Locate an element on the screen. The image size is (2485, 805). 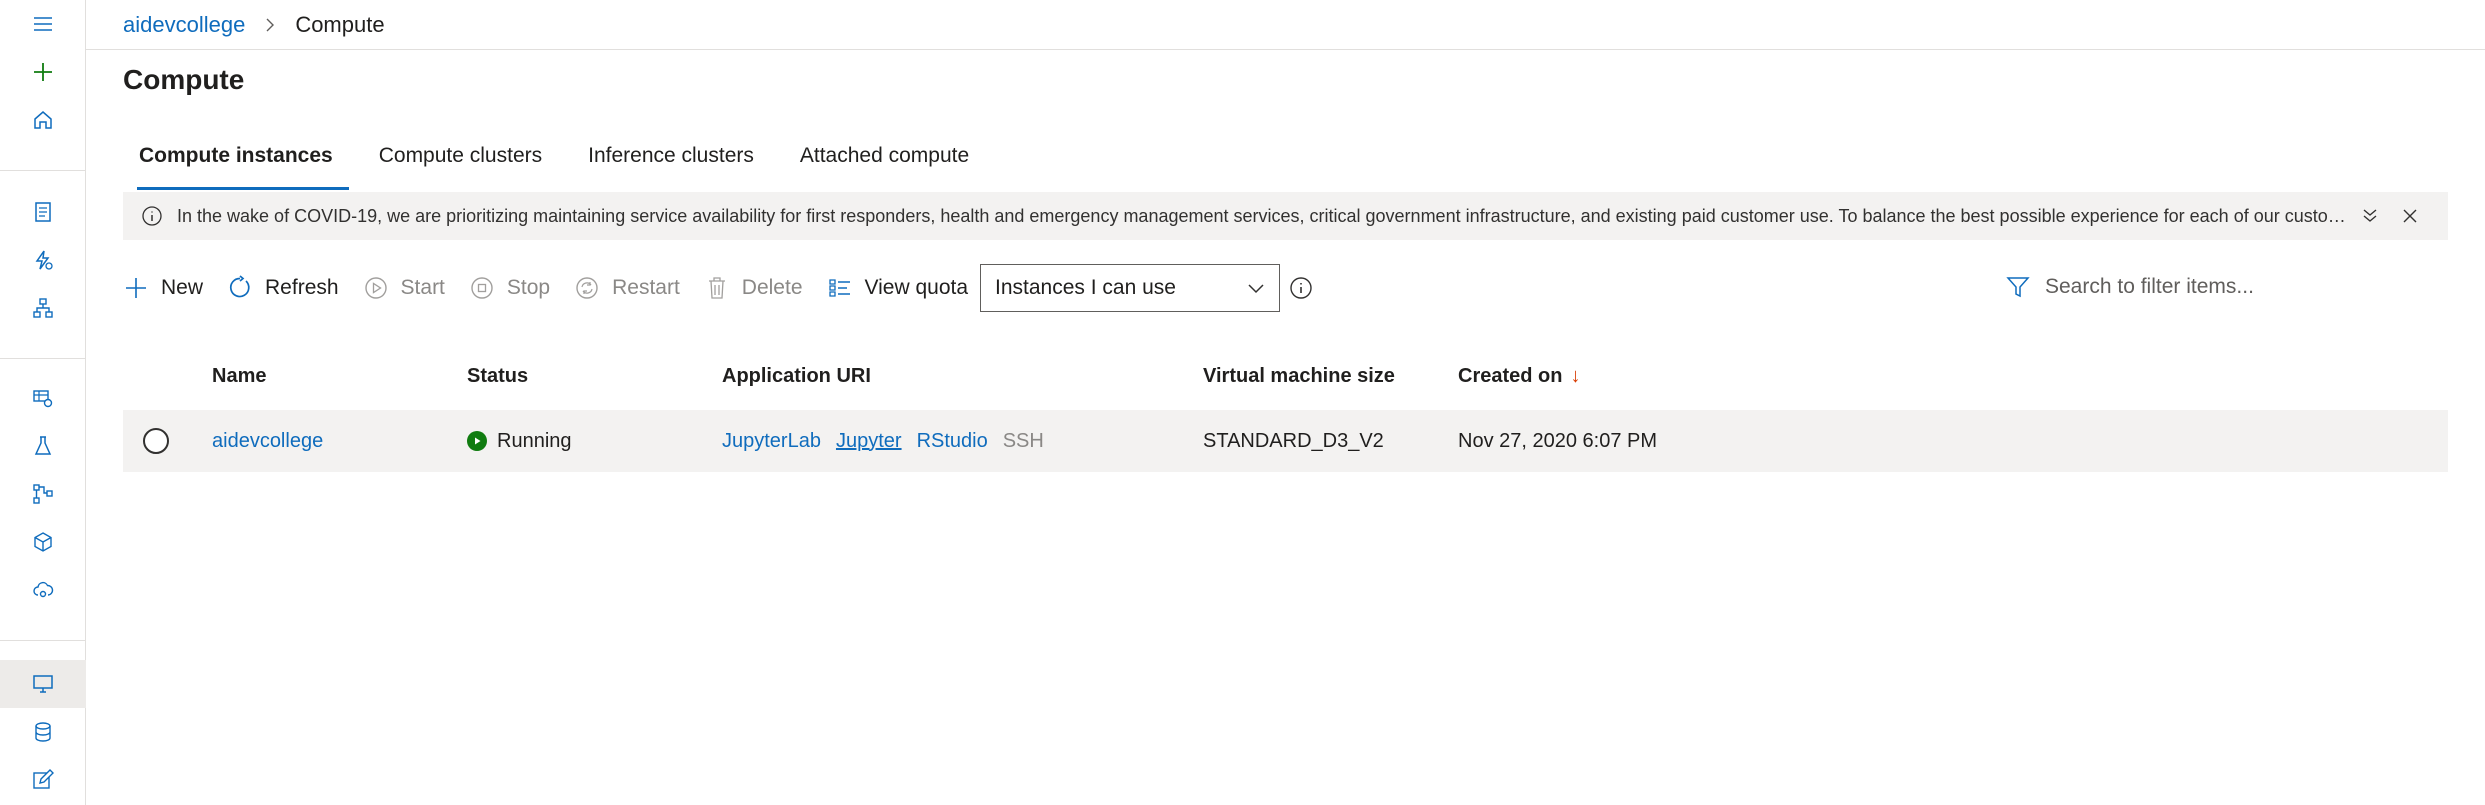
dismiss-banner-button is located at coordinates (2410, 216).